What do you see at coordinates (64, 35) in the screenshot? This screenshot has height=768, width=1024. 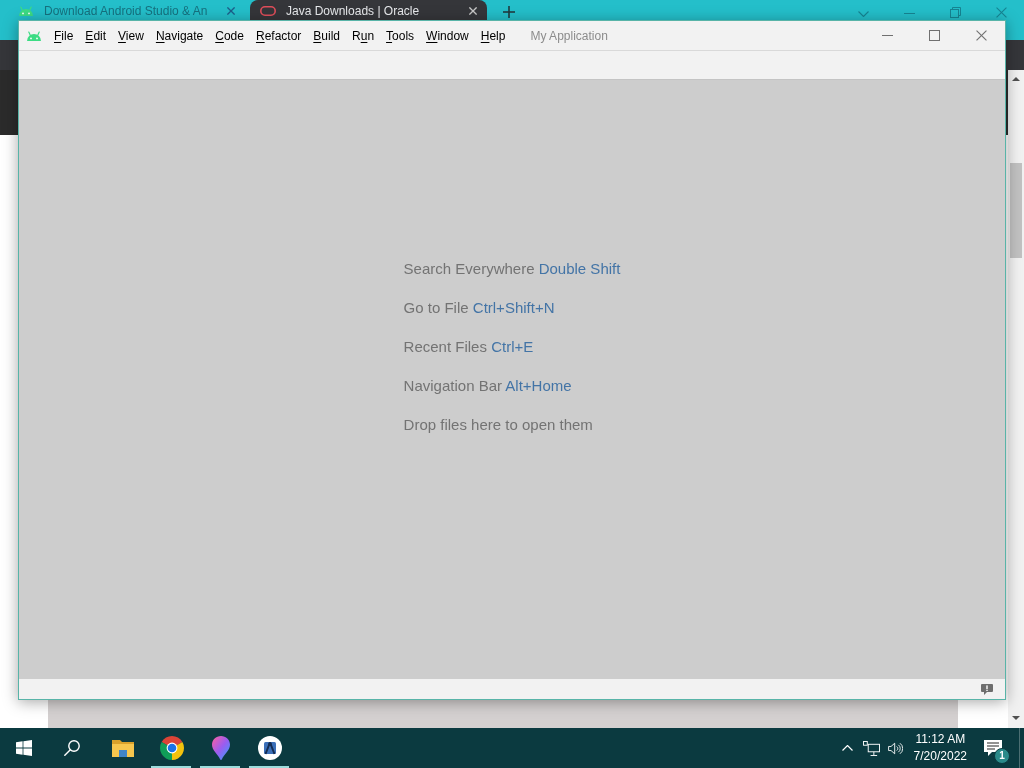 I see `menu-item: File` at bounding box center [64, 35].